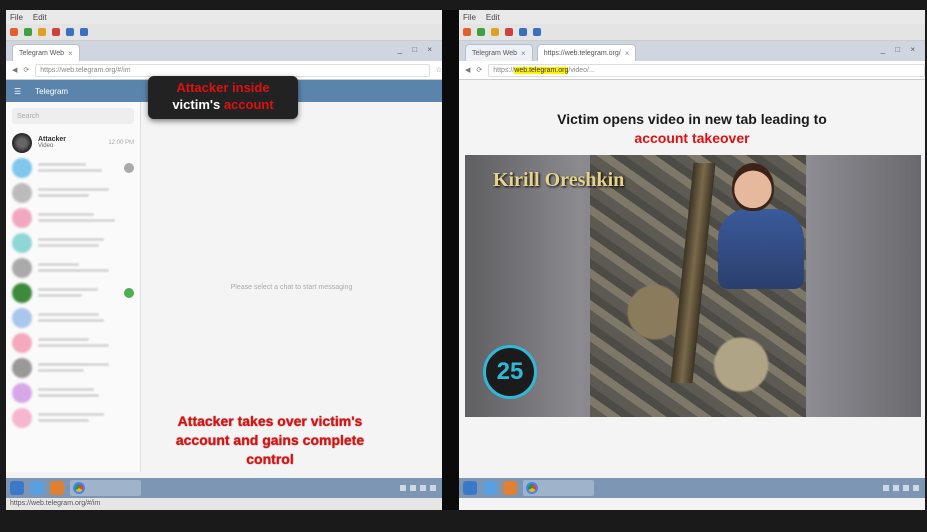 This screenshot has height=532, width=927. I want to click on chat-row-attacker: Attacker Video 12:00 PM, so click(73, 142).